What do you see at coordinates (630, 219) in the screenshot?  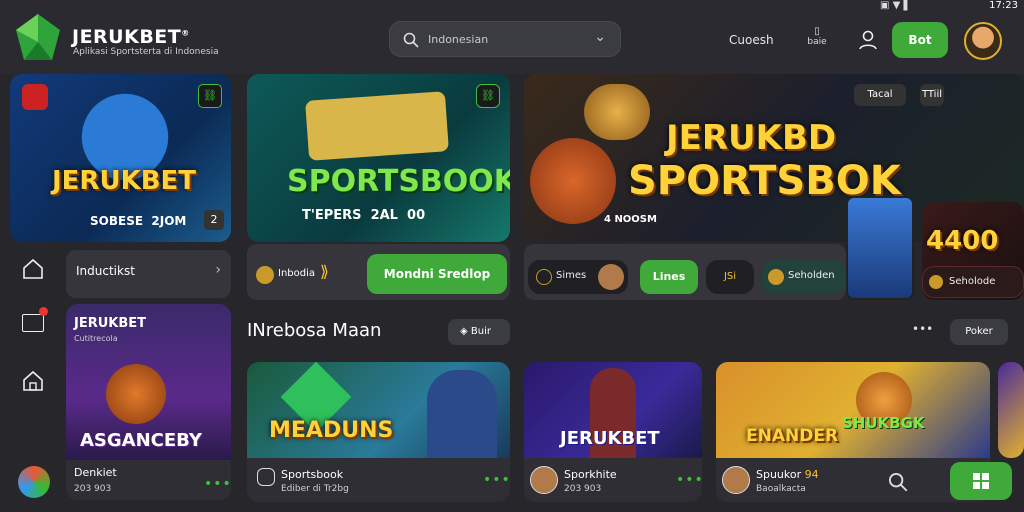 I see `banner-sub: 4 NOOSM` at bounding box center [630, 219].